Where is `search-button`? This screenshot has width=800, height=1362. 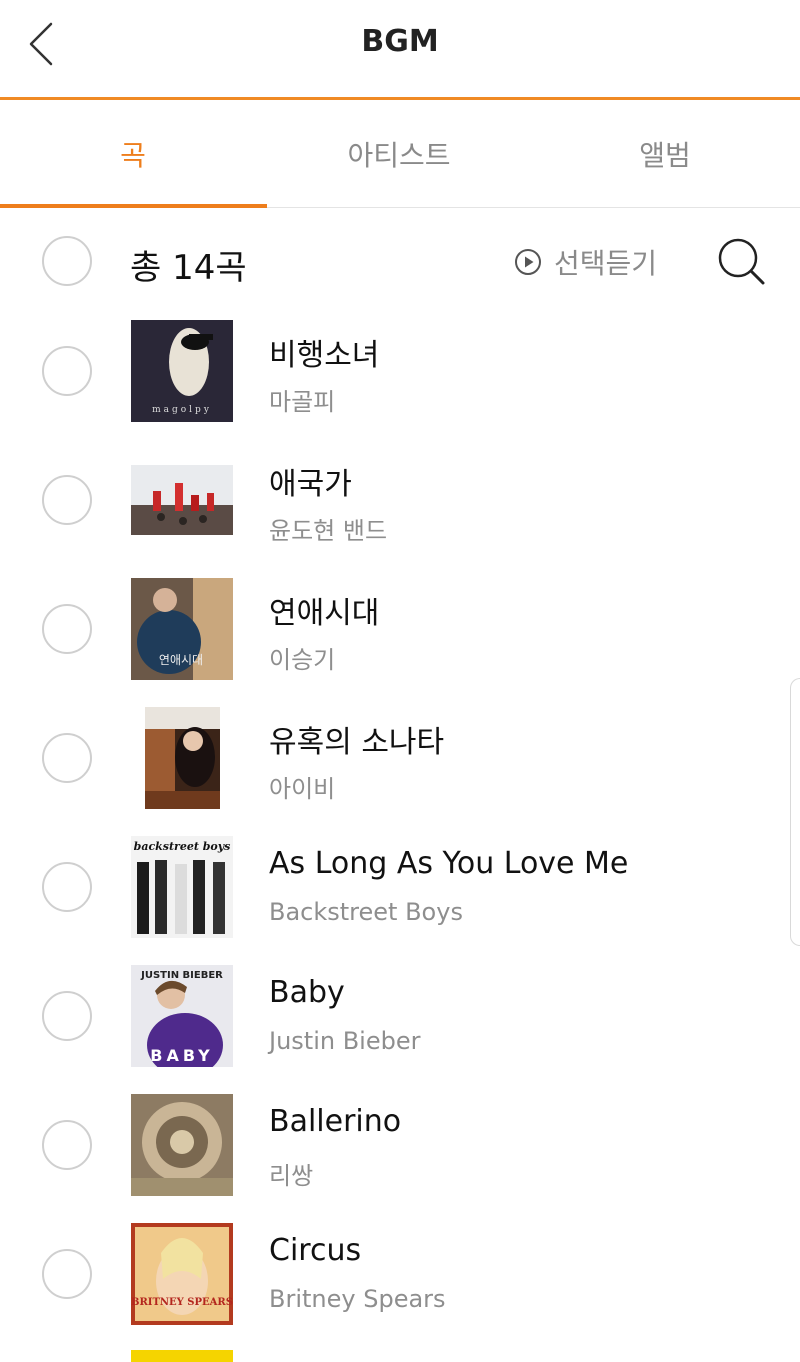
search-button is located at coordinates (742, 262).